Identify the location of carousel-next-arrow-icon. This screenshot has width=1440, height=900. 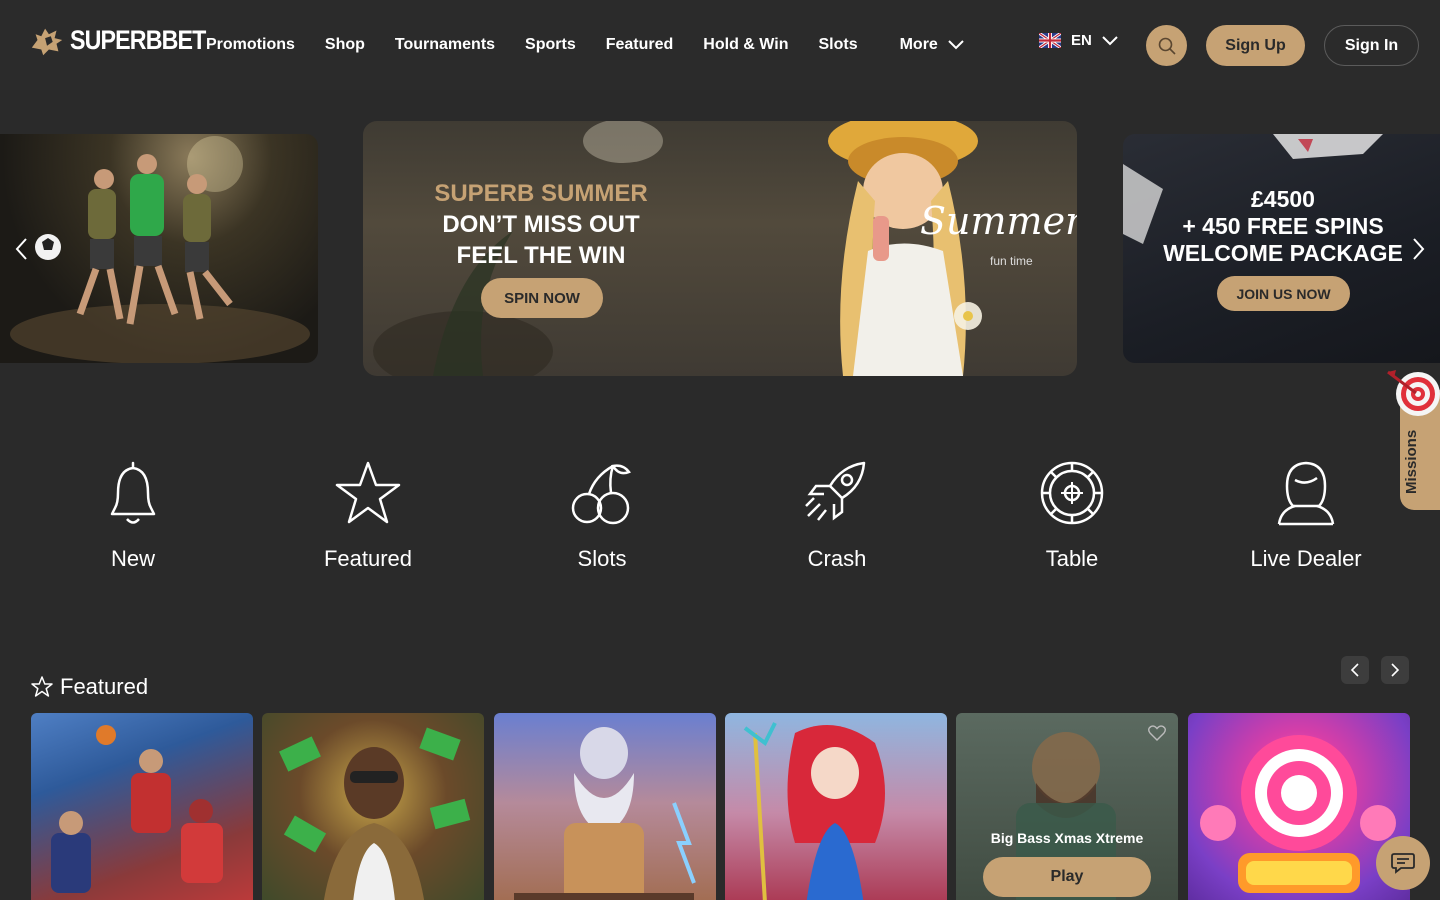
(1418, 249).